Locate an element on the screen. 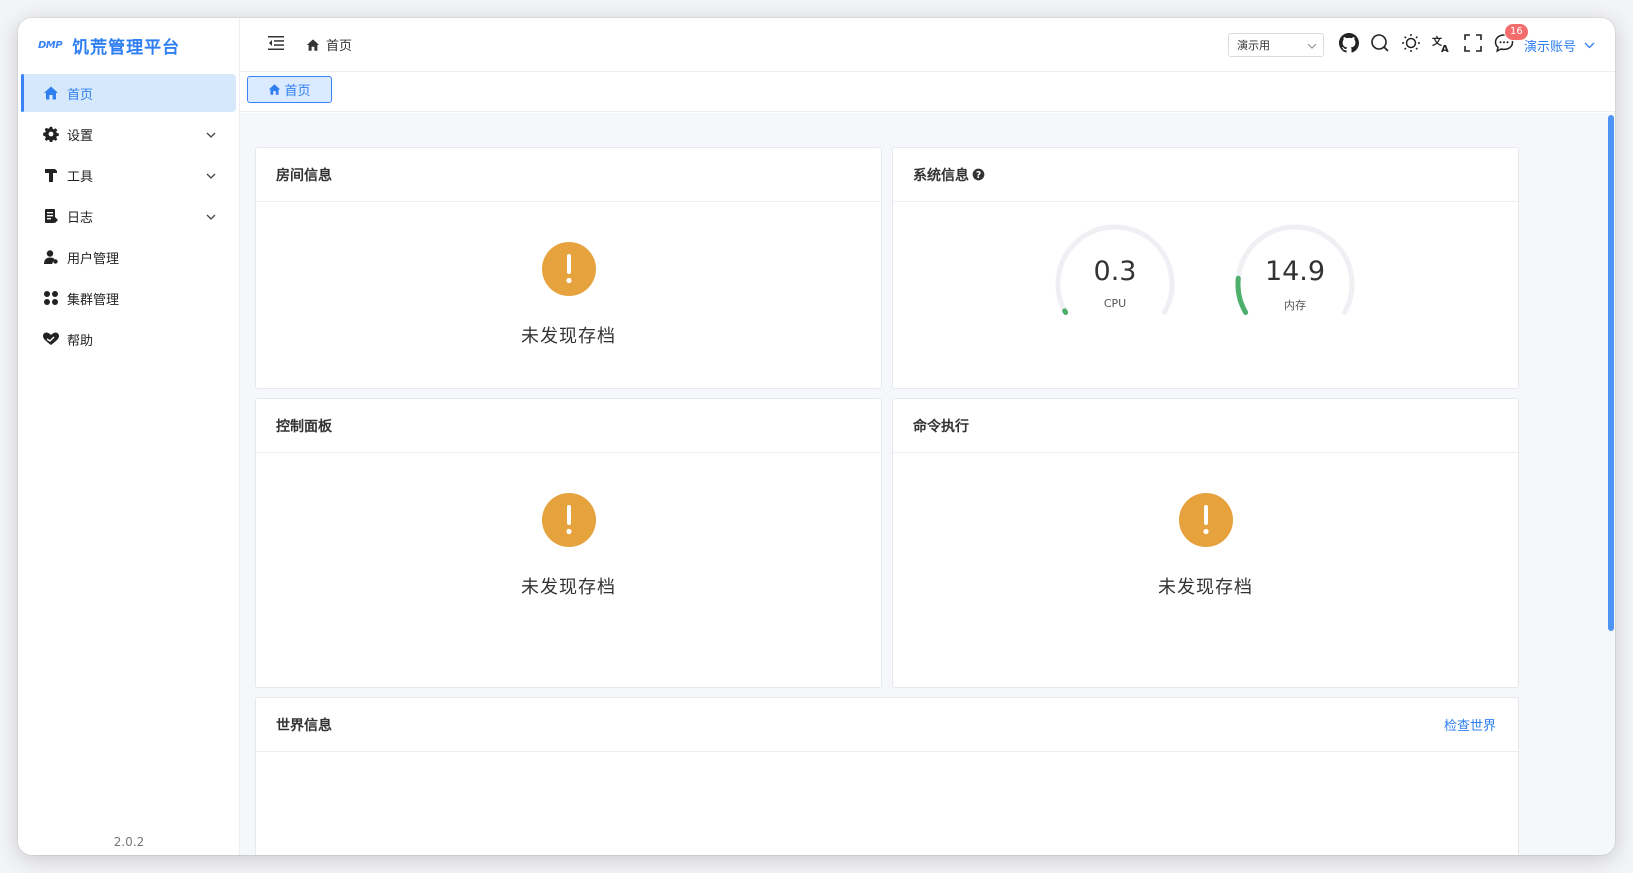  sidebar-item-label: 设置 is located at coordinates (80, 136).